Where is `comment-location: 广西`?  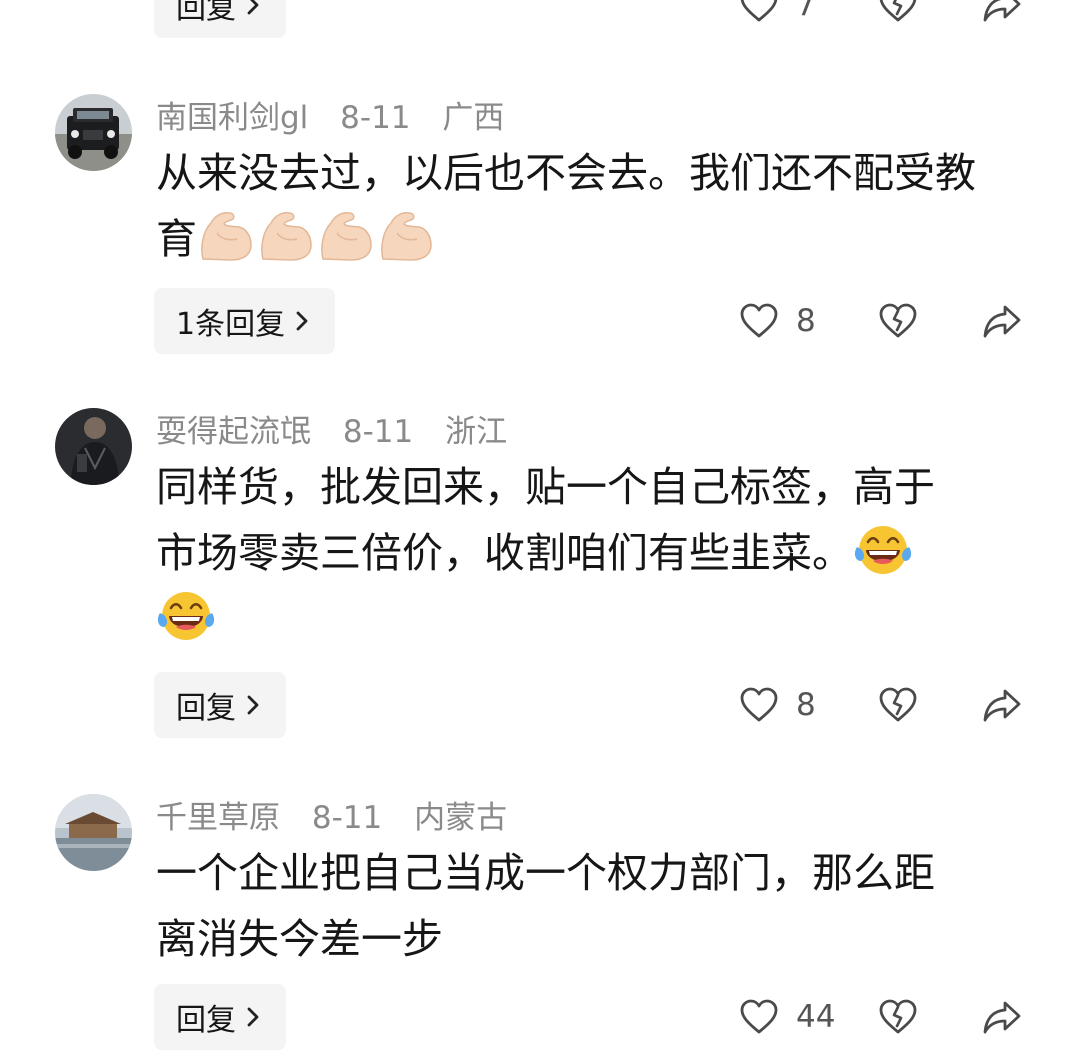
comment-location: 广西 is located at coordinates (473, 118).